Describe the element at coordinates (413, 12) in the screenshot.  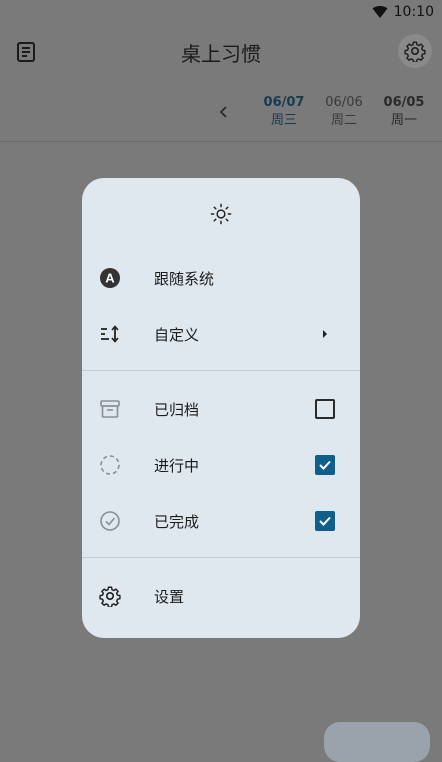
I see `status-time: 10:10` at that location.